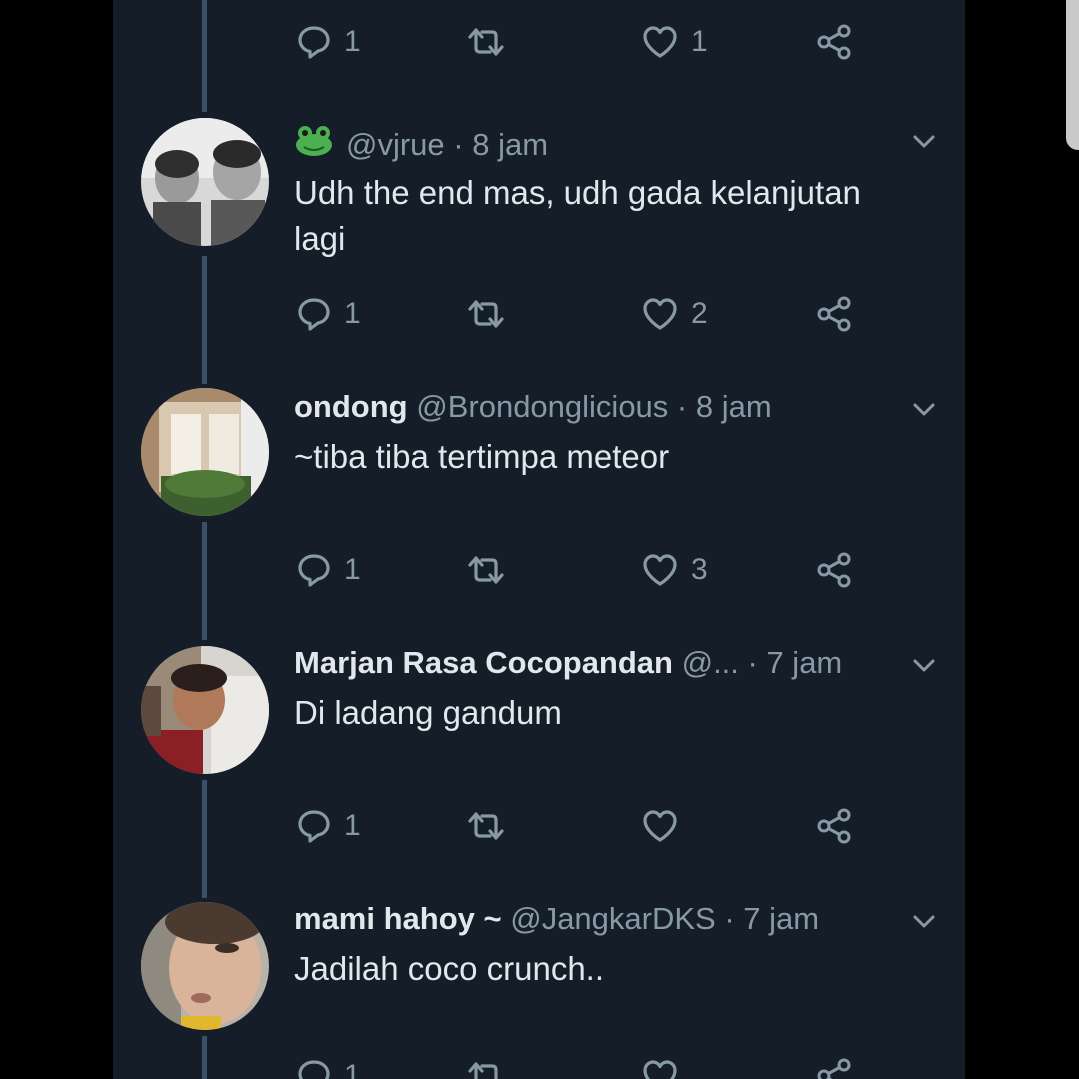 This screenshot has height=1079, width=1079. I want to click on like-button: 1, so click(674, 42).